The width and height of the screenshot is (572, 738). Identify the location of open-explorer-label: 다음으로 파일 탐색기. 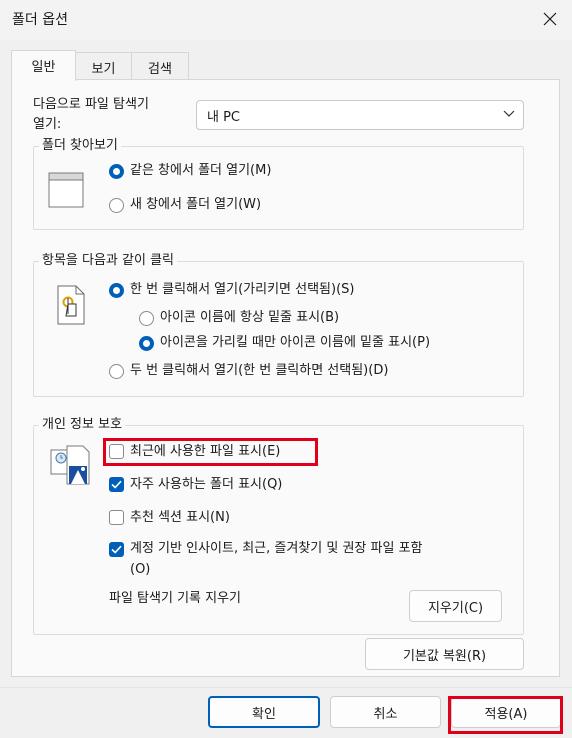
(91, 104).